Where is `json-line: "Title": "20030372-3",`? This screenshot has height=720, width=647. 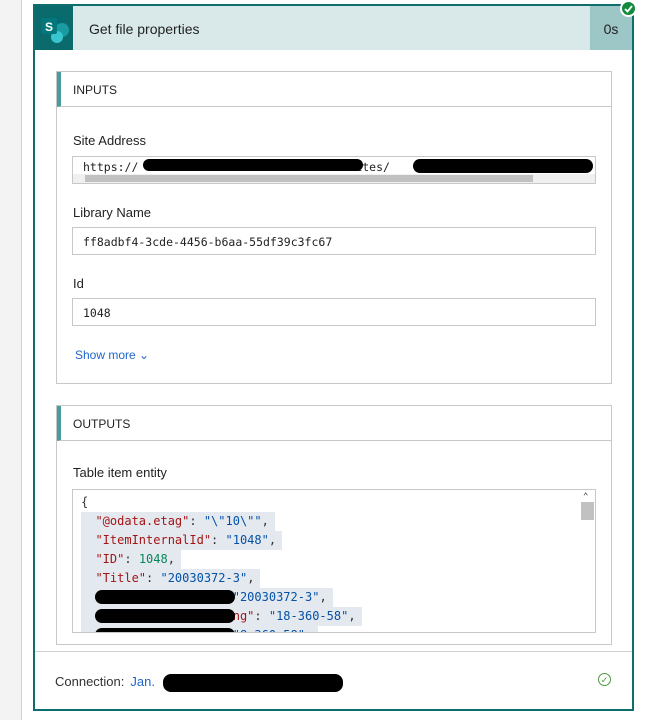 json-line: "Title": "20030372-3", is located at coordinates (171, 578).